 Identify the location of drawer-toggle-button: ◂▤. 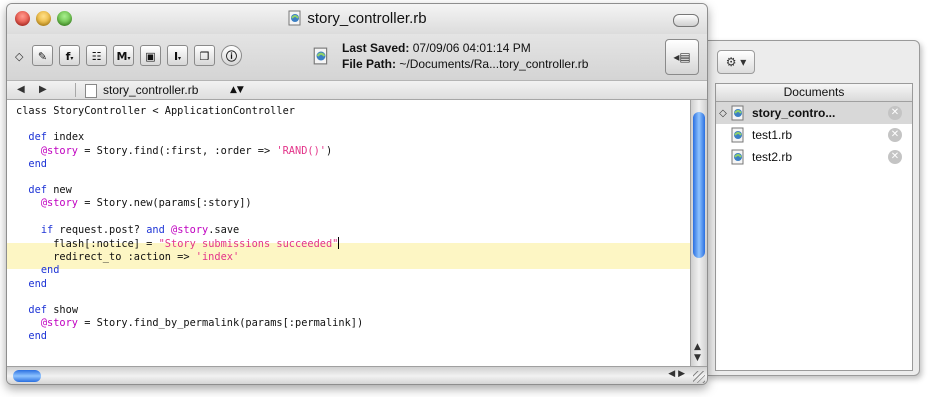
(682, 57).